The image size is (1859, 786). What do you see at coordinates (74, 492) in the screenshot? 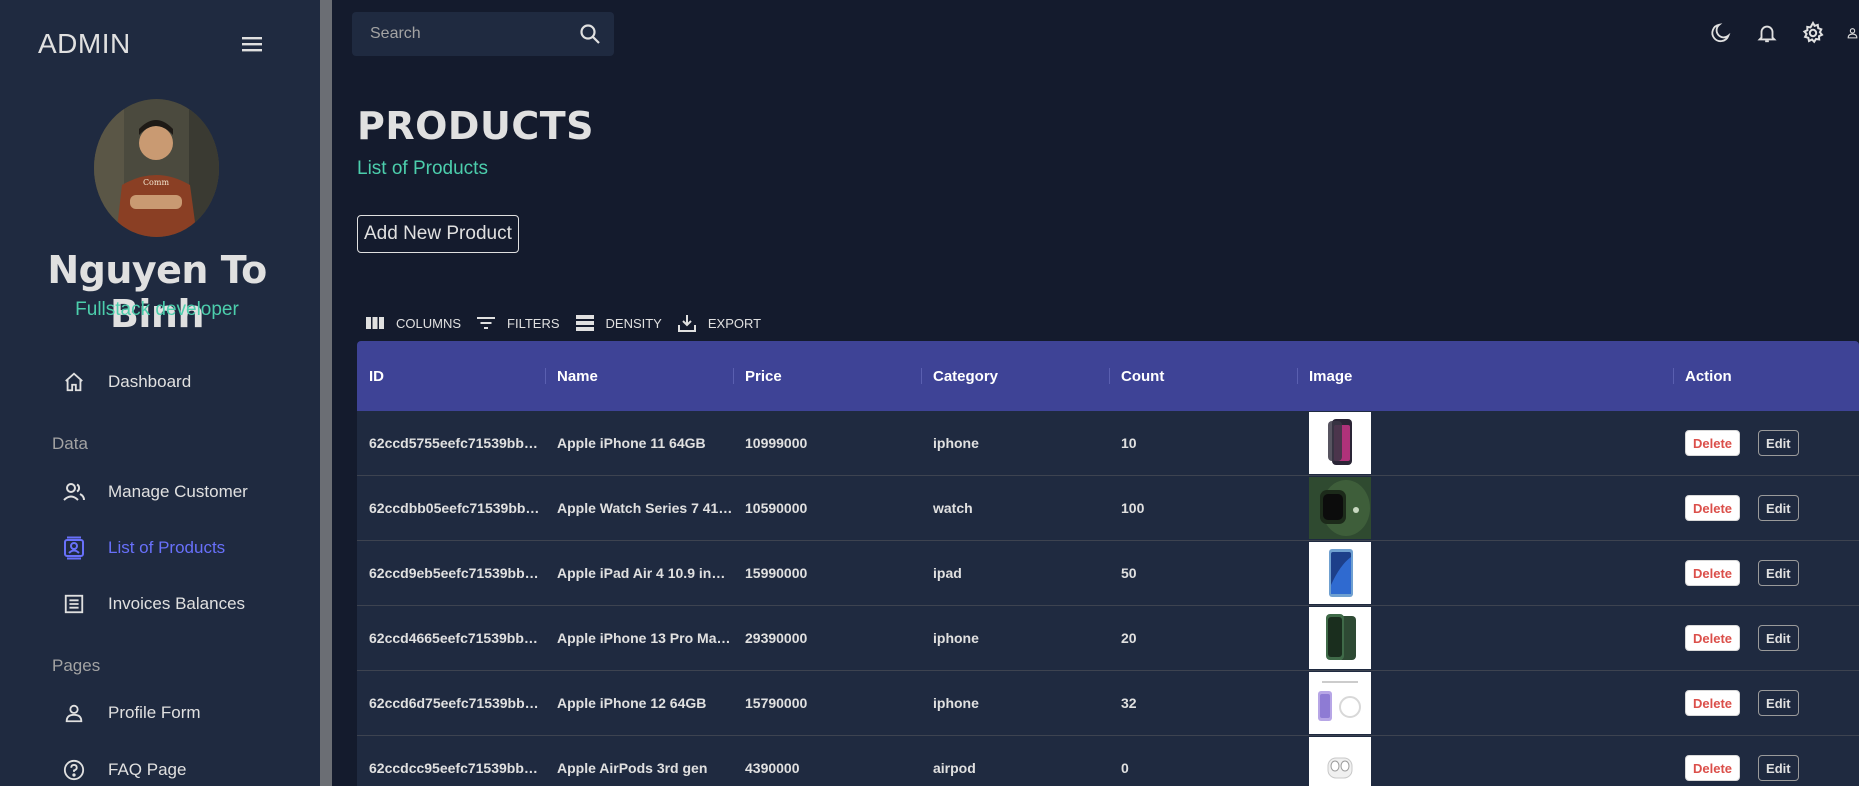
I see `people-icon` at bounding box center [74, 492].